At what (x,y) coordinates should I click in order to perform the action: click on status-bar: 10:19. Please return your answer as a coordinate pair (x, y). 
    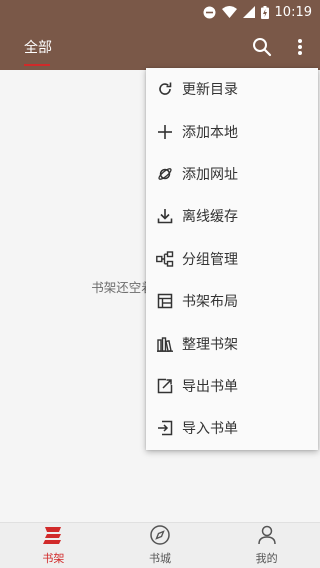
    Looking at the image, I should click on (160, 12).